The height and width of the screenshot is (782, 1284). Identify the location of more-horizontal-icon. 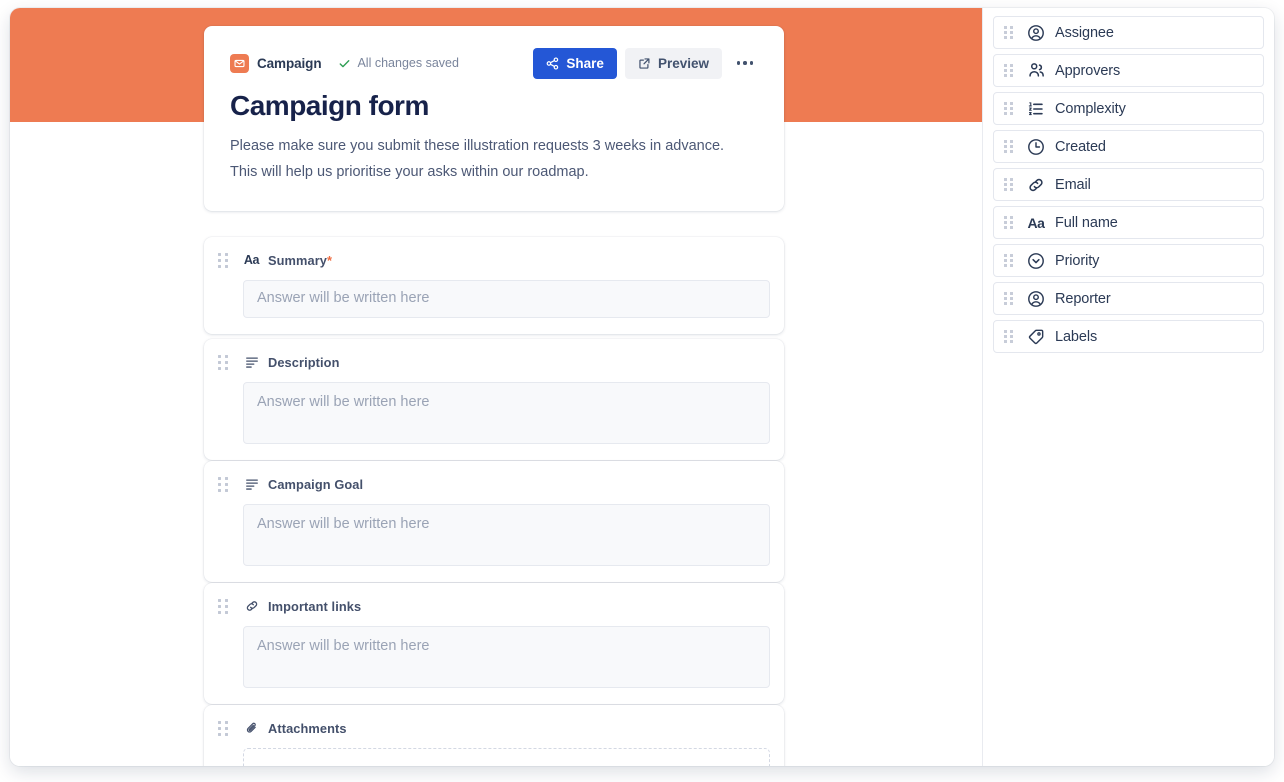
(745, 63).